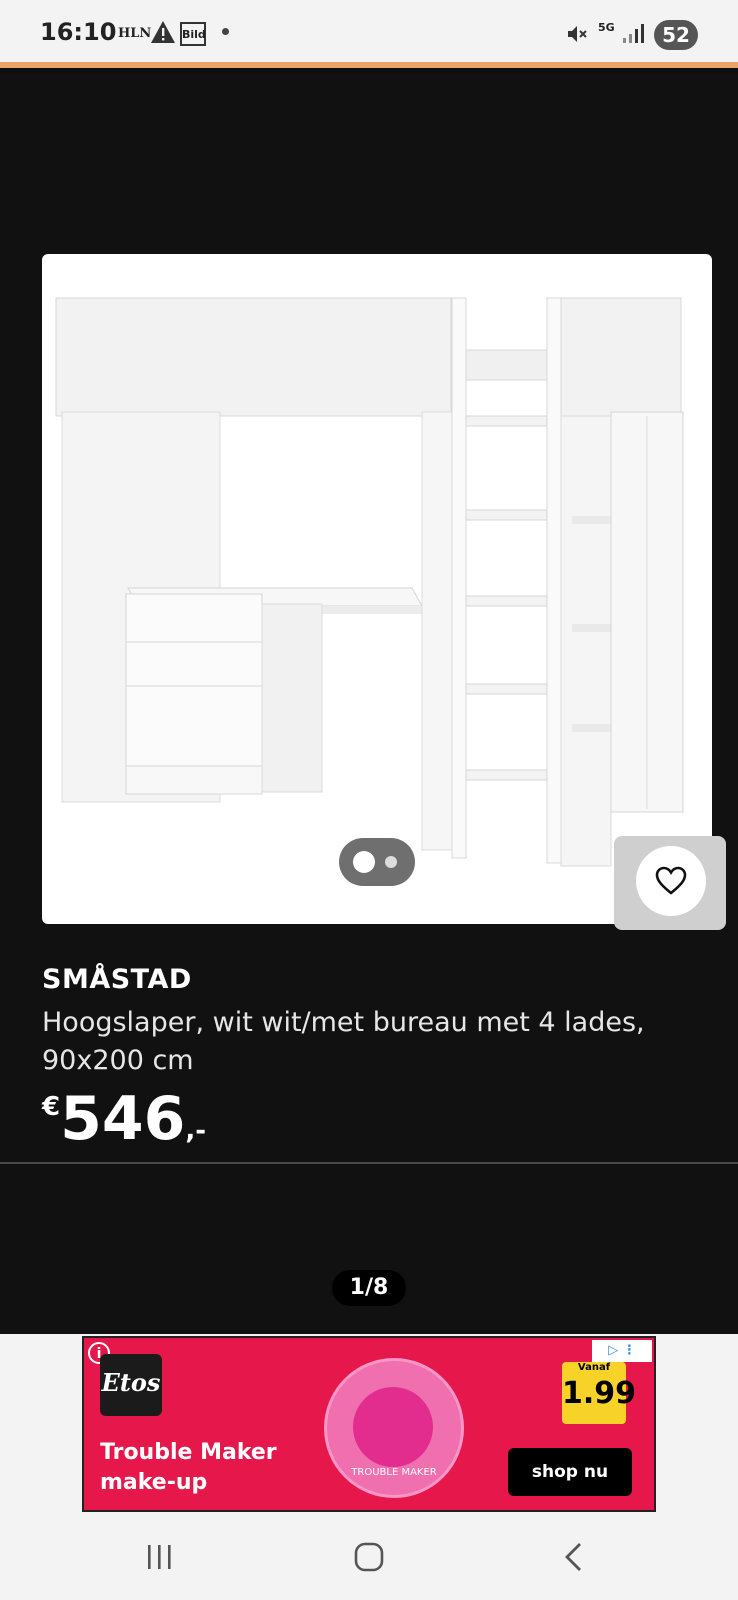 This screenshot has height=1600, width=738. I want to click on ad-shop-button: shop nu, so click(570, 1472).